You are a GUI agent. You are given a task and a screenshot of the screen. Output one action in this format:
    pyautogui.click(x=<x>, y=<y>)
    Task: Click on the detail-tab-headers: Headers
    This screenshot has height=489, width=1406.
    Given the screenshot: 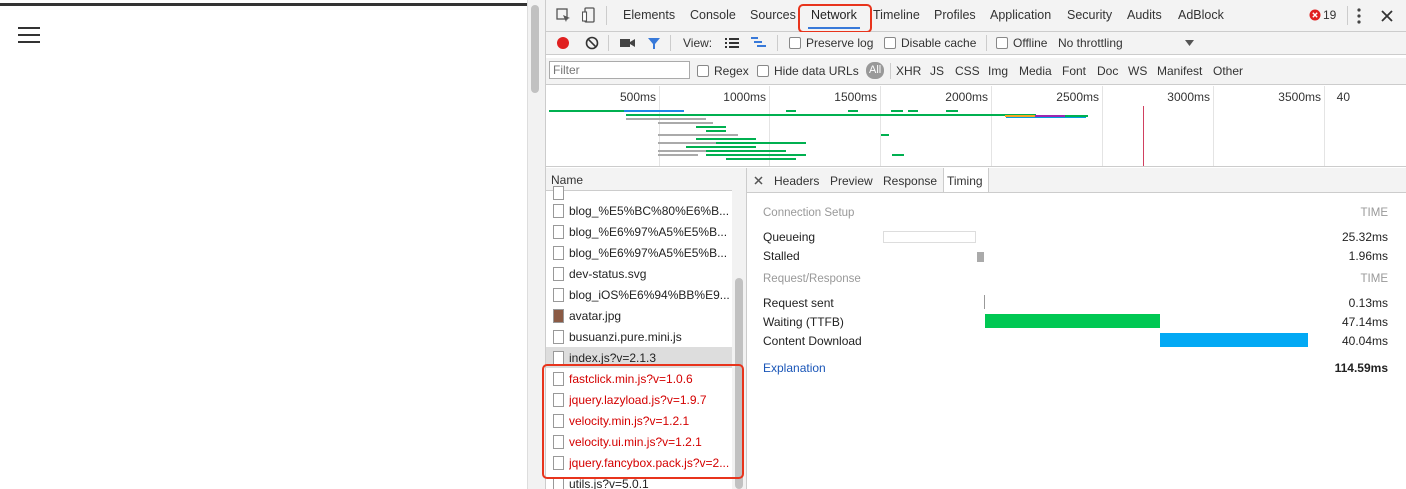 What is the action you would take?
    pyautogui.click(x=796, y=181)
    